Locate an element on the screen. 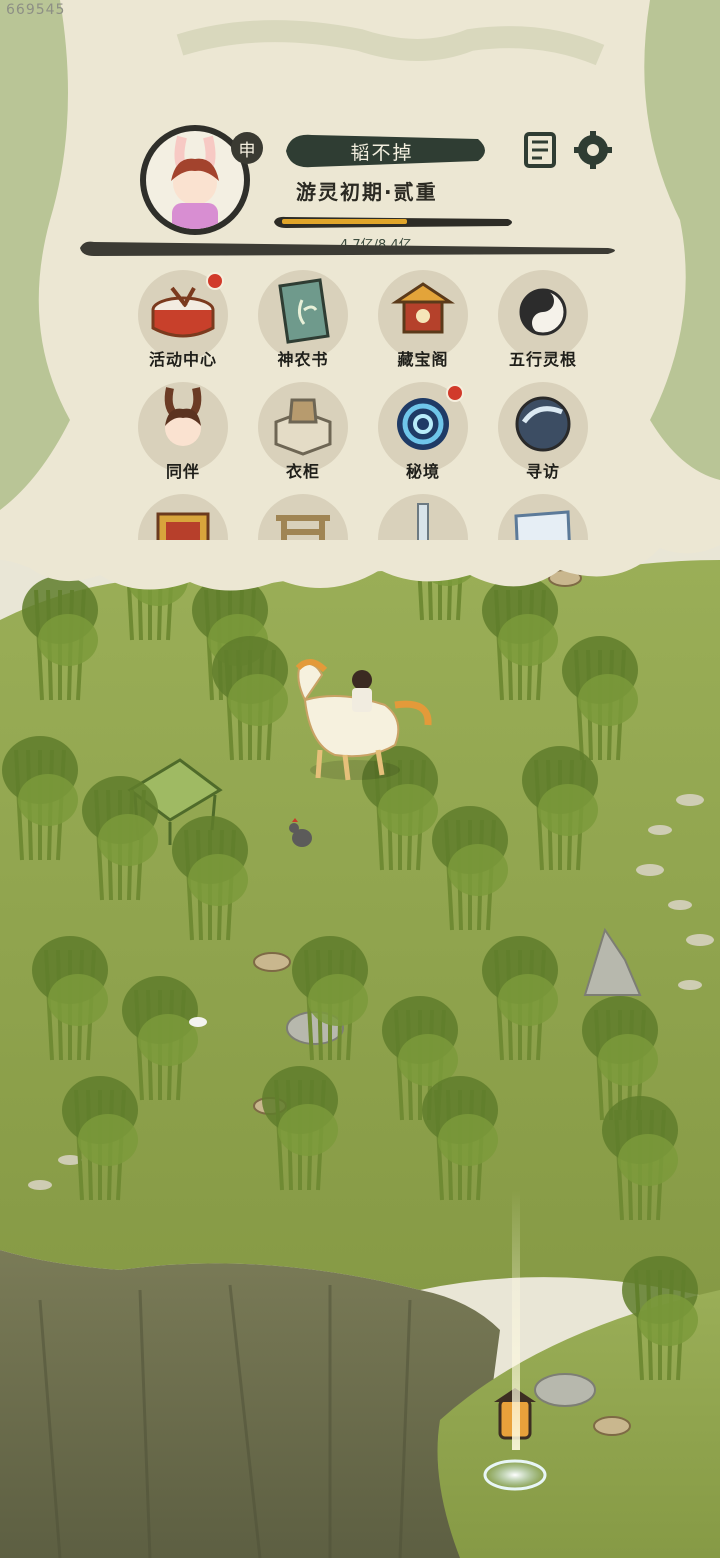 This screenshot has width=720, height=1558. menu-item-search-visit: 寻访 is located at coordinates (543, 437).